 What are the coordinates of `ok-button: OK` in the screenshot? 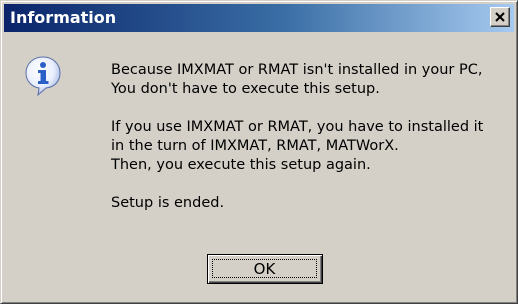 It's located at (265, 269).